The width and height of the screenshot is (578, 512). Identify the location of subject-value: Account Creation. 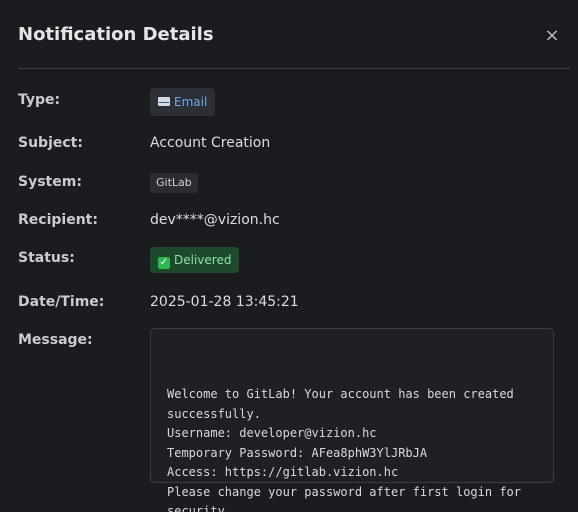
(210, 143).